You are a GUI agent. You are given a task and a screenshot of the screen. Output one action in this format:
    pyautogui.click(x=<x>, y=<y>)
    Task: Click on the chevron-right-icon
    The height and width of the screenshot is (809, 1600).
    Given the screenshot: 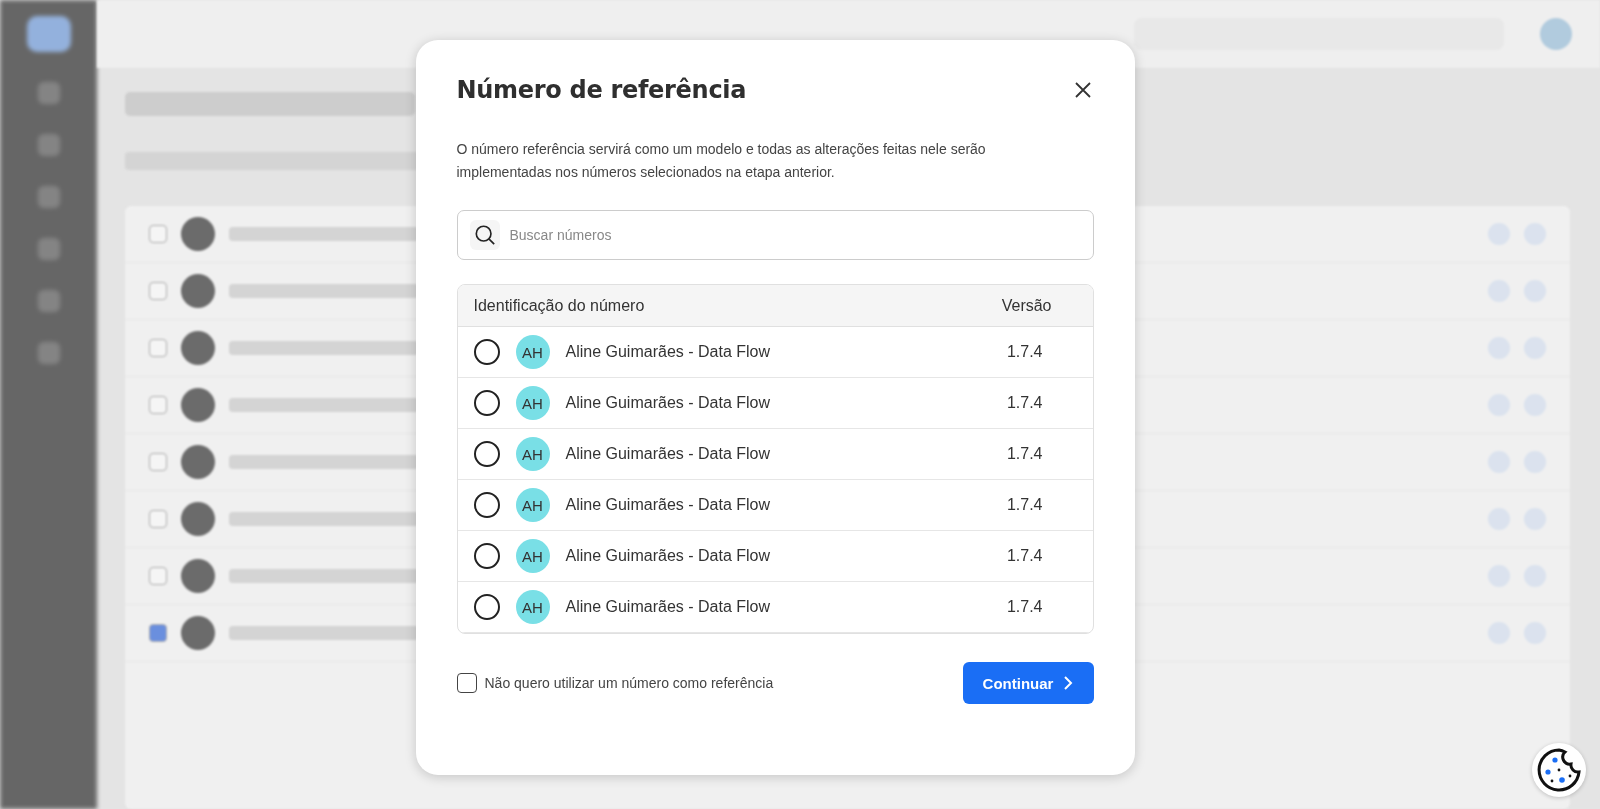 What is the action you would take?
    pyautogui.click(x=1068, y=683)
    